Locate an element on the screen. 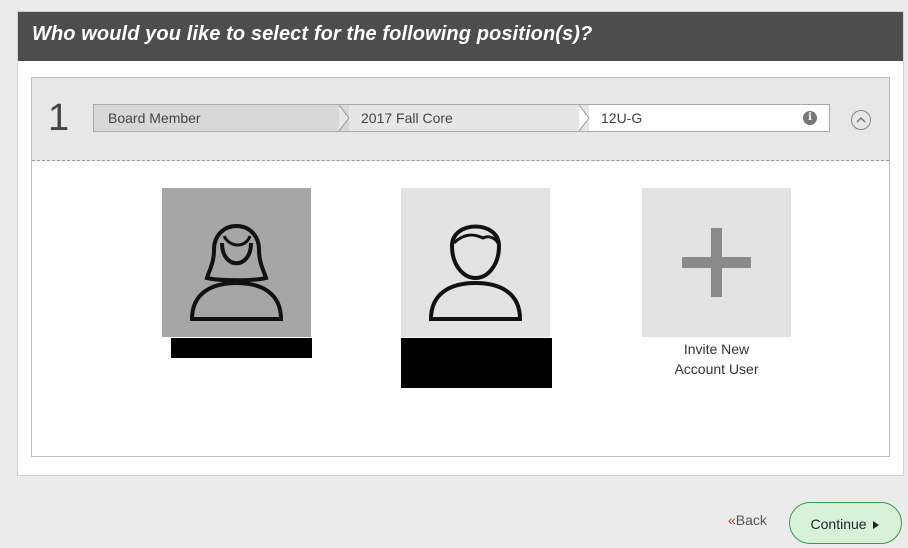 This screenshot has width=908, height=548. male-user-icon is located at coordinates (475, 272).